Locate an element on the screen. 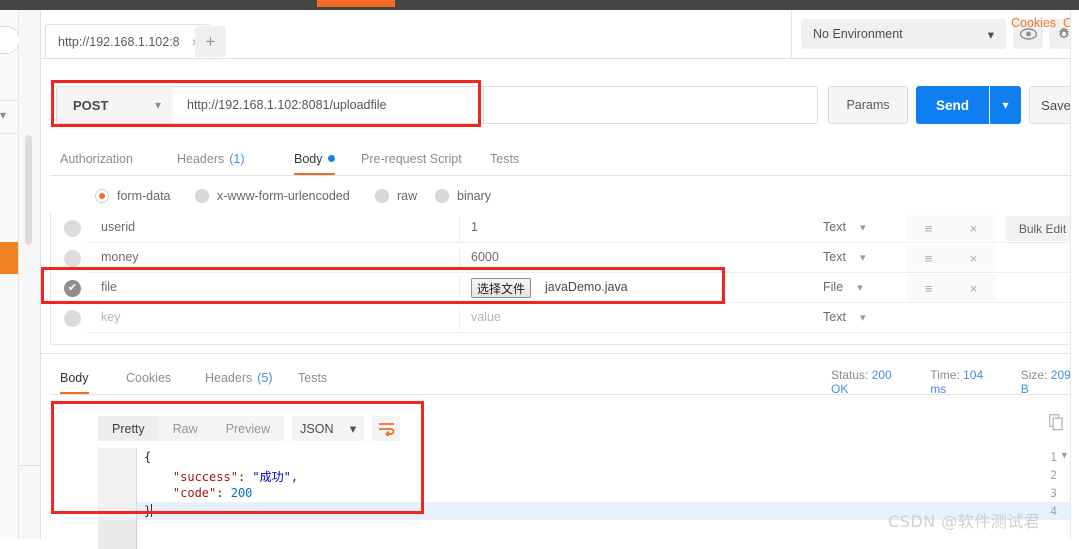 The height and width of the screenshot is (549, 1079). form-type-select: File ▾ is located at coordinates (843, 287).